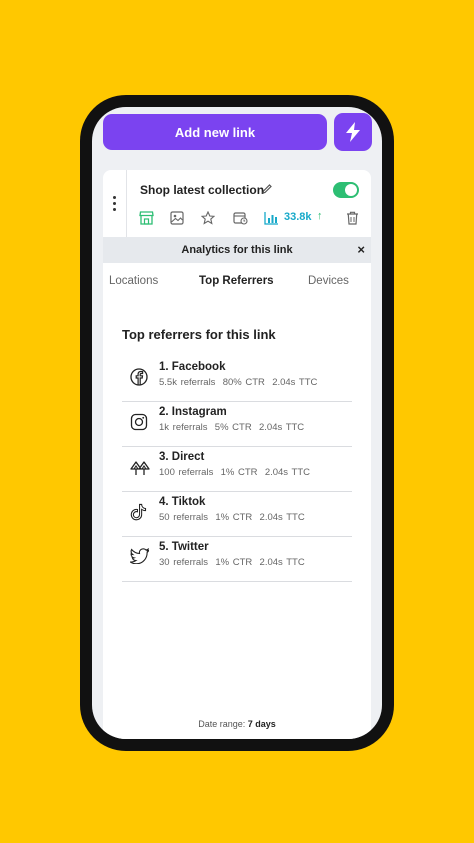 This screenshot has width=474, height=843. I want to click on referrers-title: Top referrers for this link, so click(199, 334).